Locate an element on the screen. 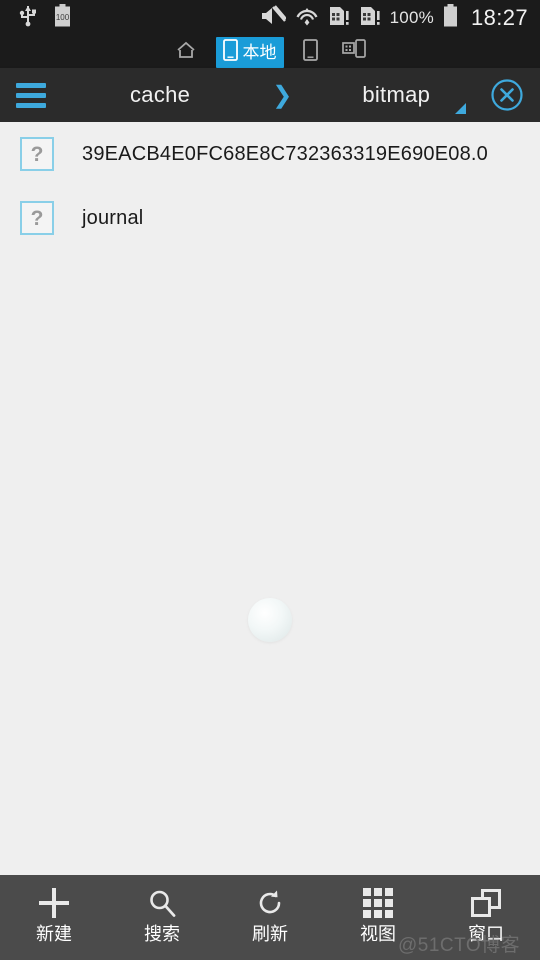 The width and height of the screenshot is (540, 960). bottom-nav-window-label: 窗口 is located at coordinates (486, 934).